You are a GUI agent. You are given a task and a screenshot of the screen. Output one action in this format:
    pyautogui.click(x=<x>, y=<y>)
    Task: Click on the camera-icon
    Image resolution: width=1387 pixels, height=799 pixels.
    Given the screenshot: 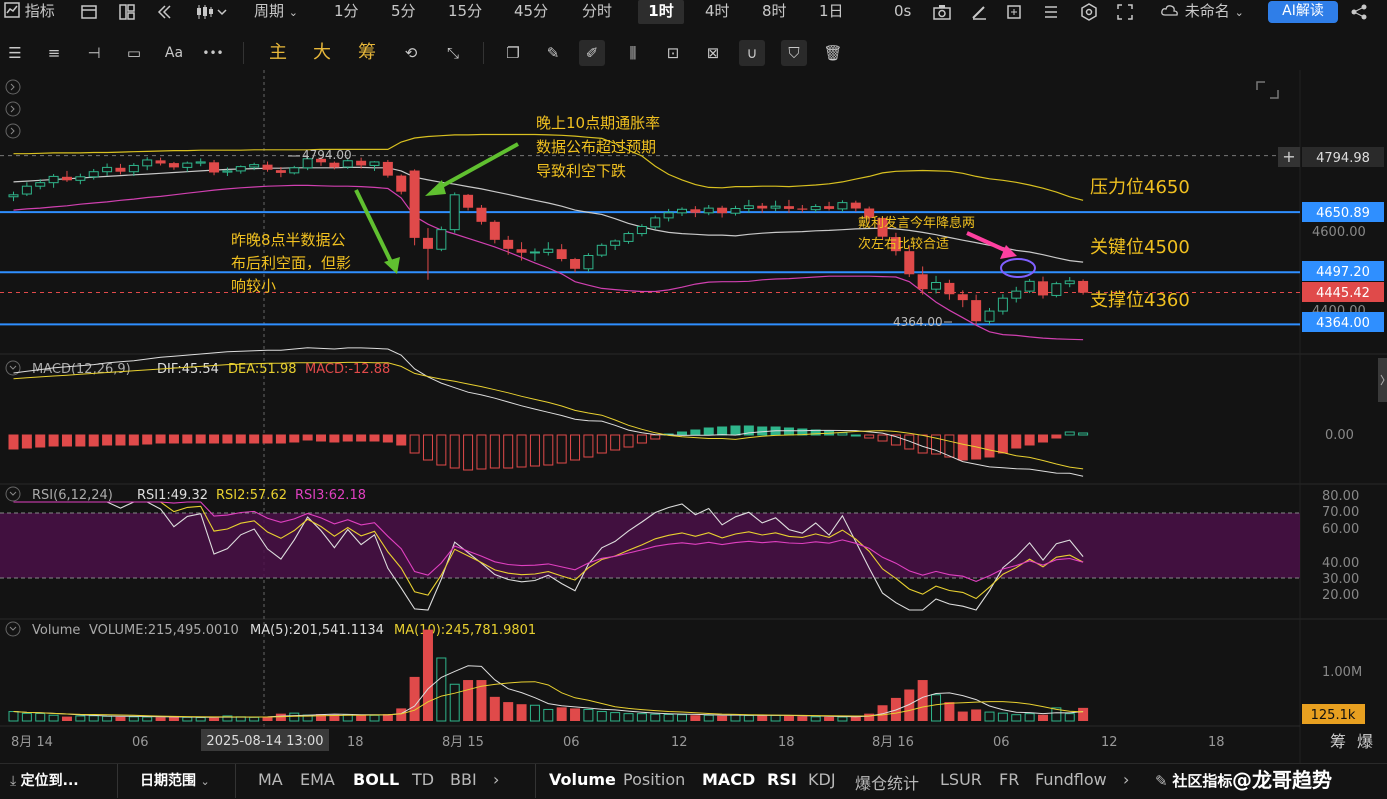 What is the action you would take?
    pyautogui.click(x=942, y=12)
    